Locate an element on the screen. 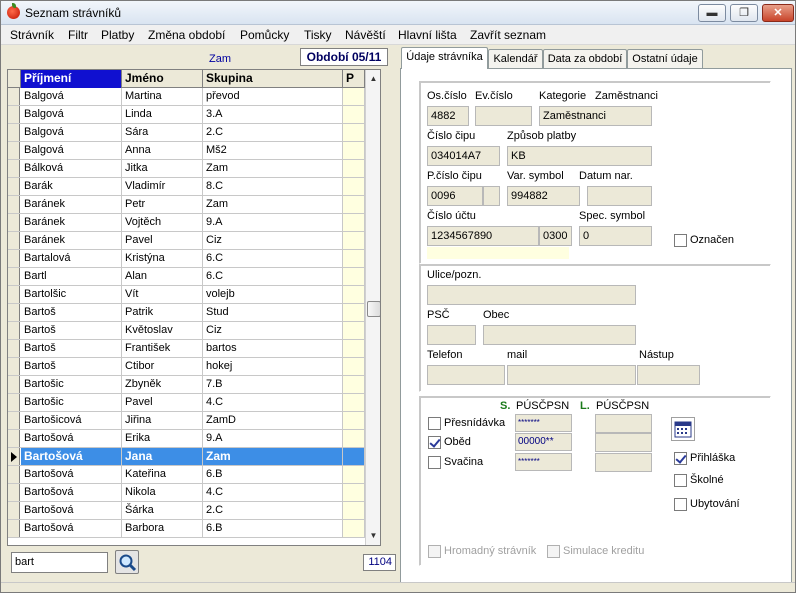 The height and width of the screenshot is (593, 796). cell-skupina: volejb is located at coordinates (273, 294).